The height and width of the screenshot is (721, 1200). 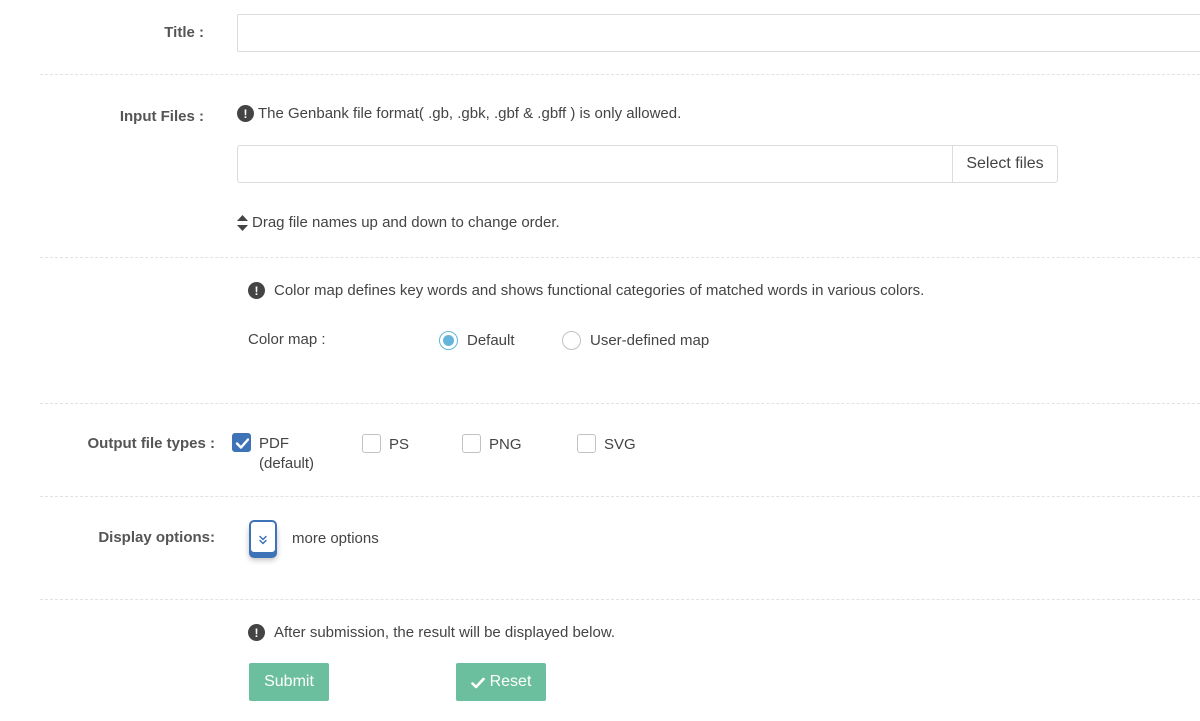 What do you see at coordinates (287, 463) in the screenshot?
I see `checkbox-pdf-sublabel: (default)` at bounding box center [287, 463].